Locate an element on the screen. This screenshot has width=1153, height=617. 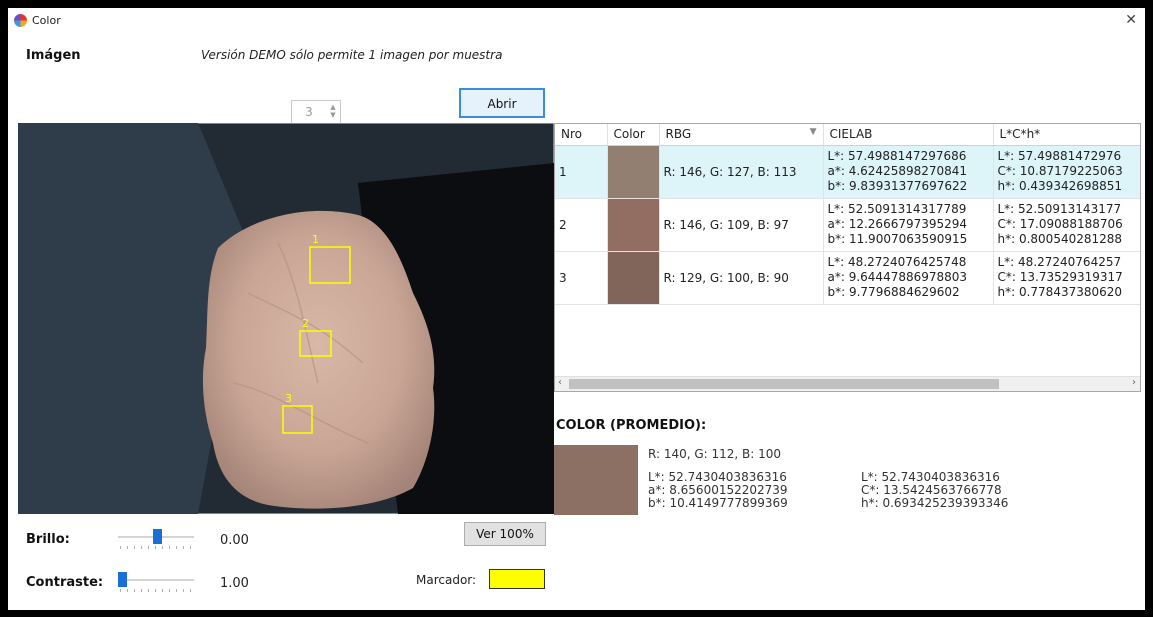
contraste-label: Contraste: is located at coordinates (65, 582).